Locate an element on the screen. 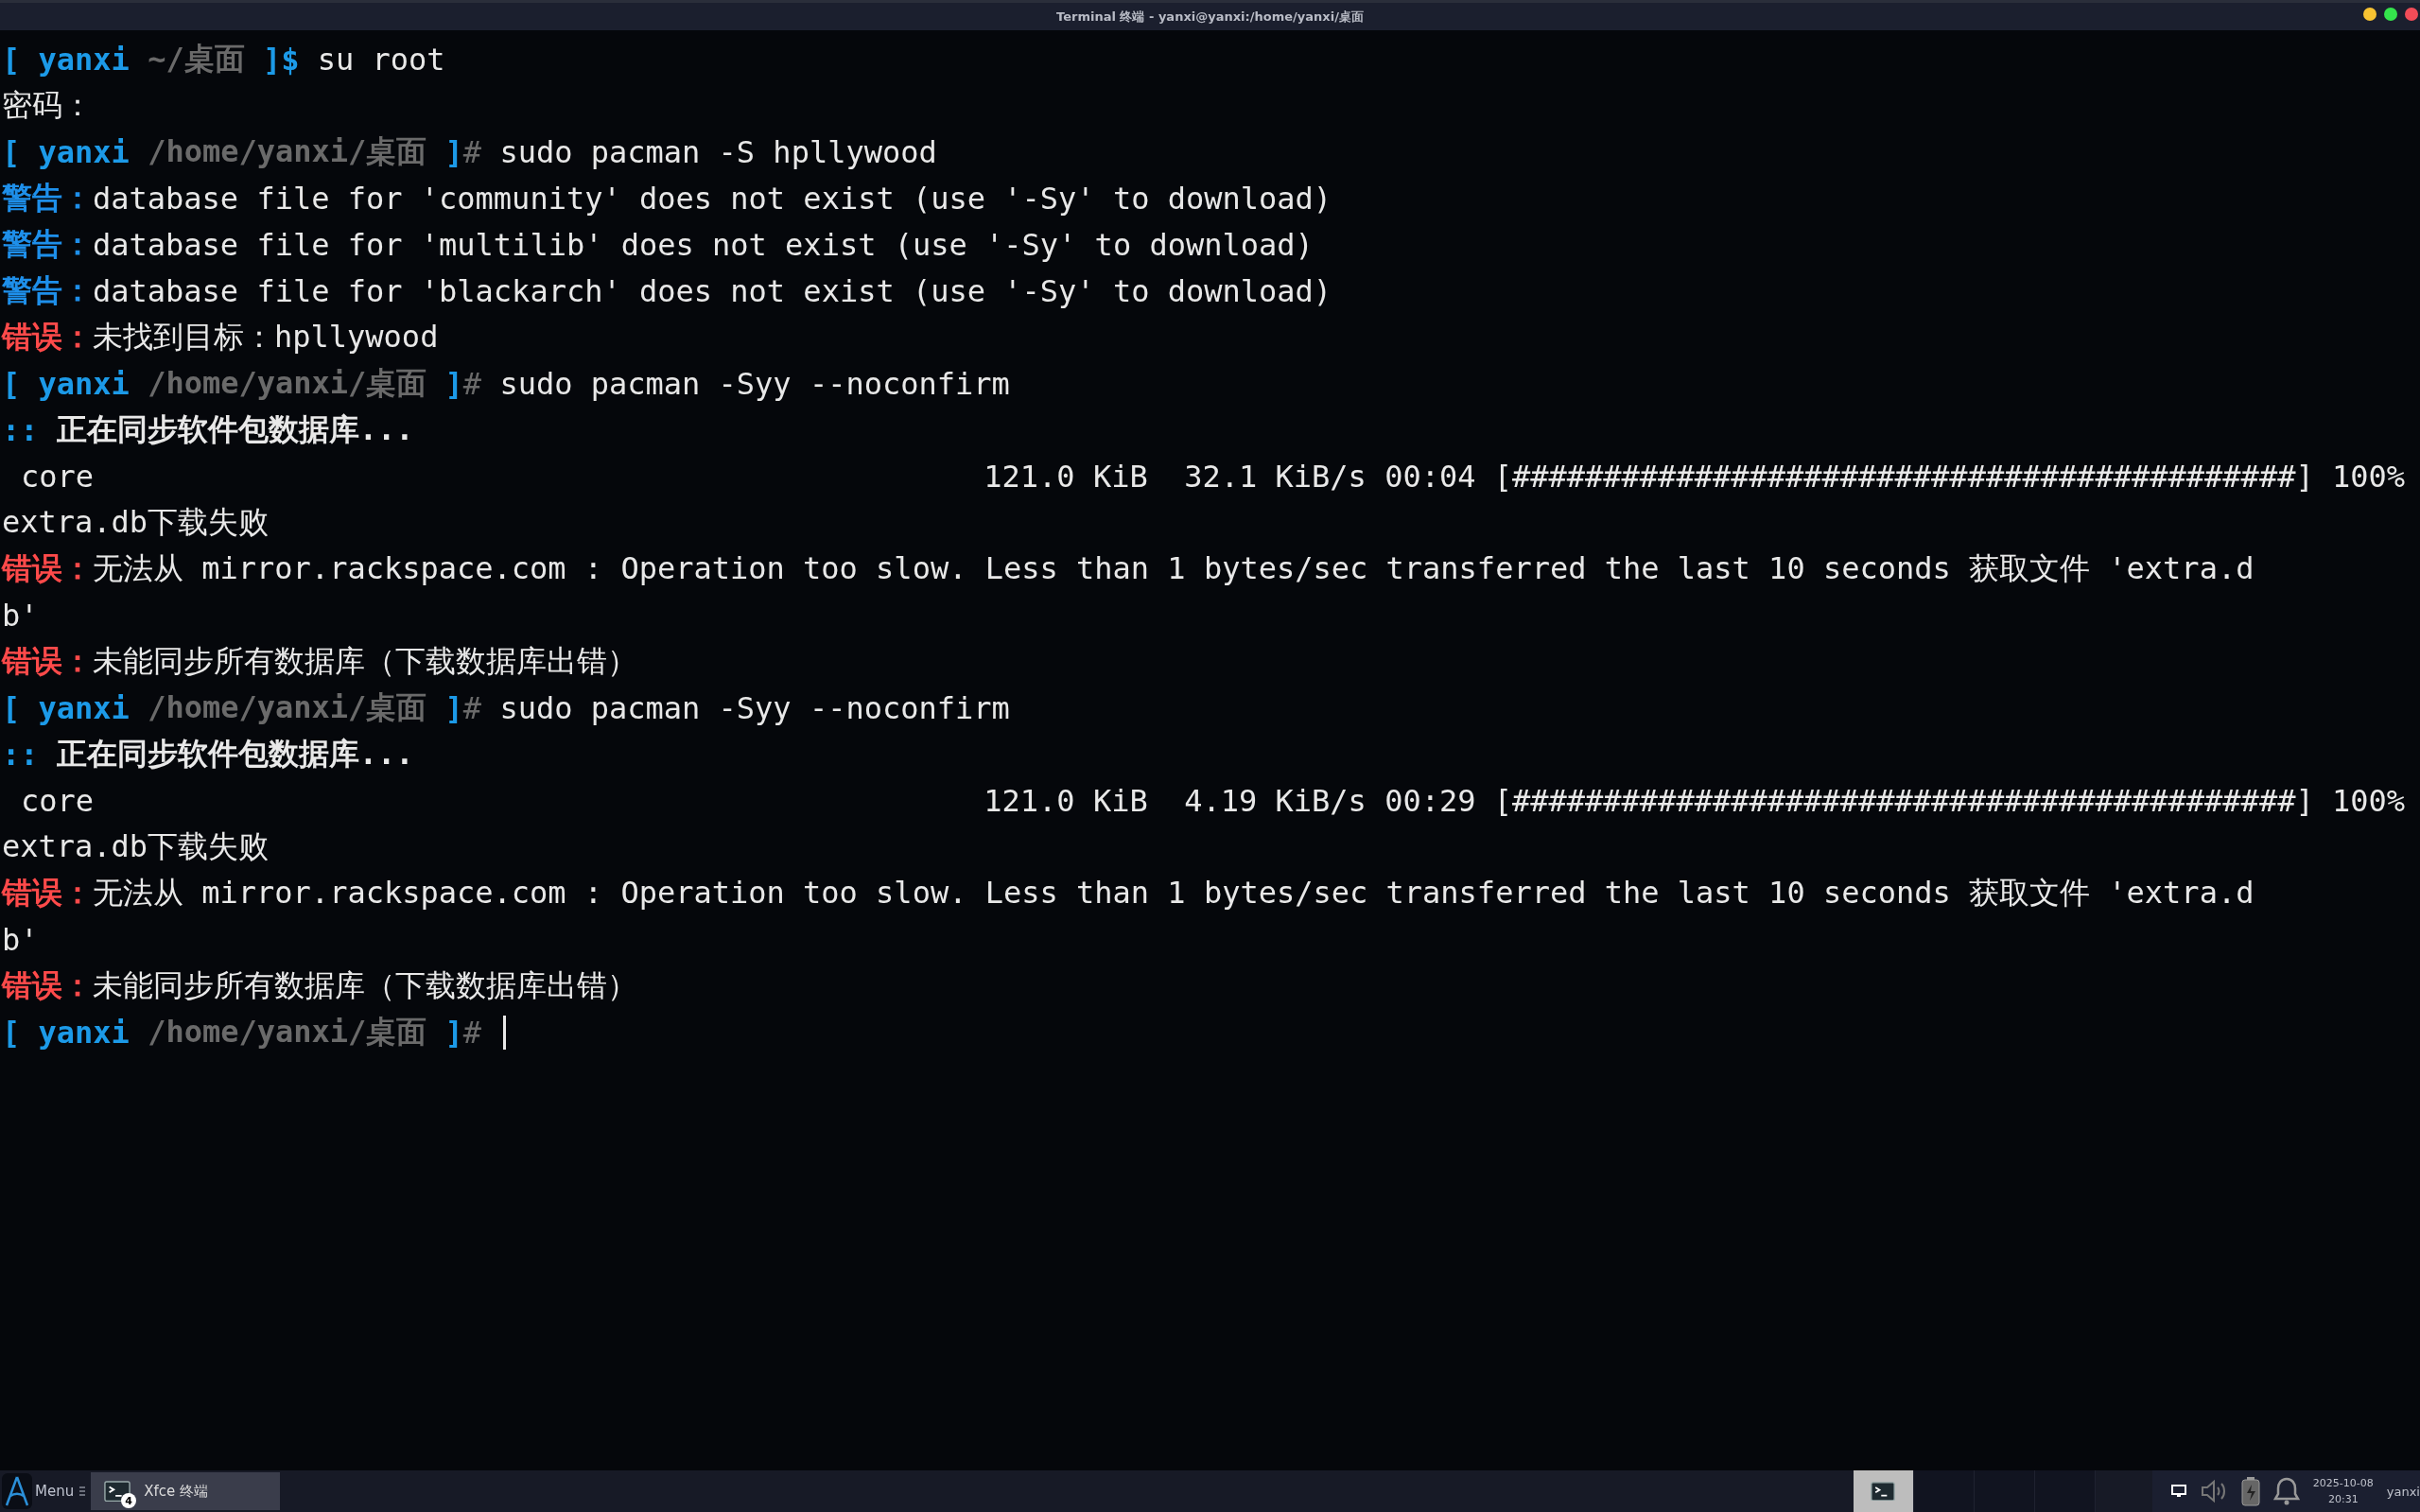  menu-icon is located at coordinates (83, 1492).